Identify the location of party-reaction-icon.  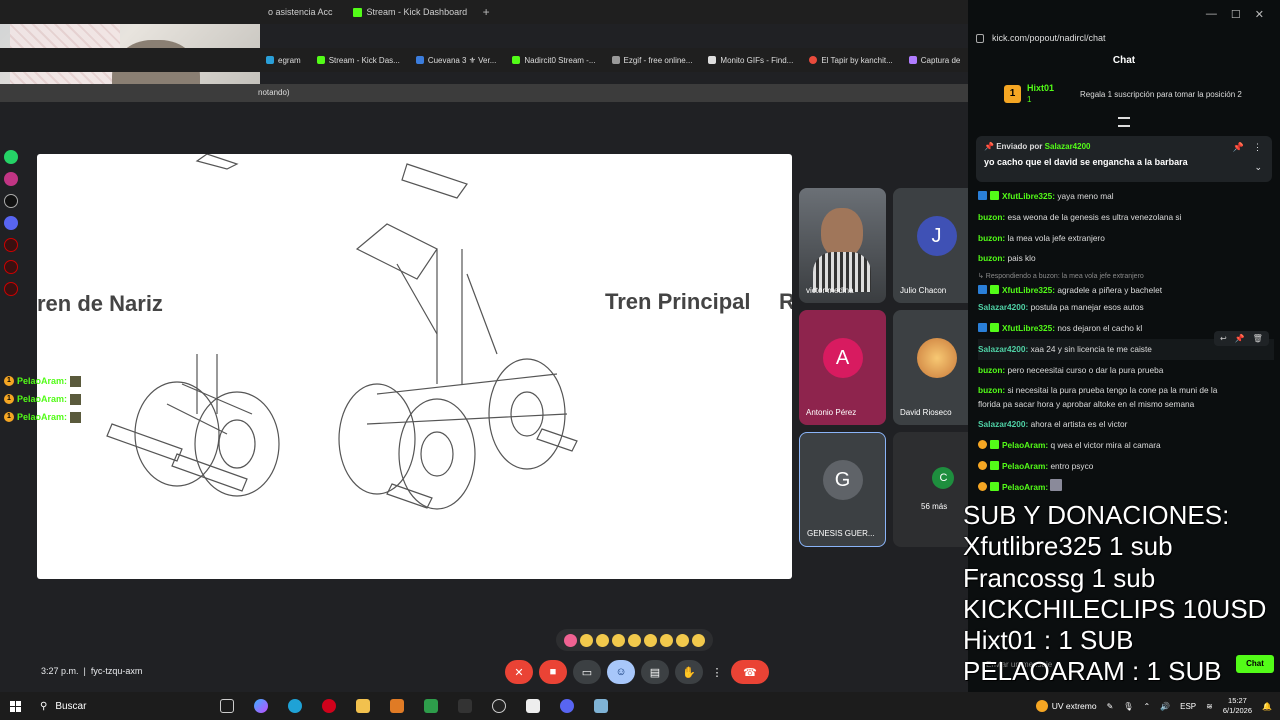
(602, 640).